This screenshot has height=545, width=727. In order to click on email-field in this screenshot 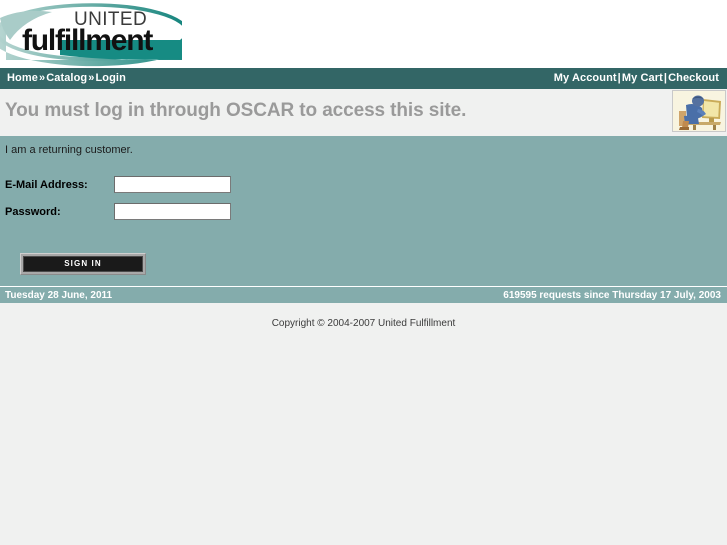, I will do `click(172, 184)`.